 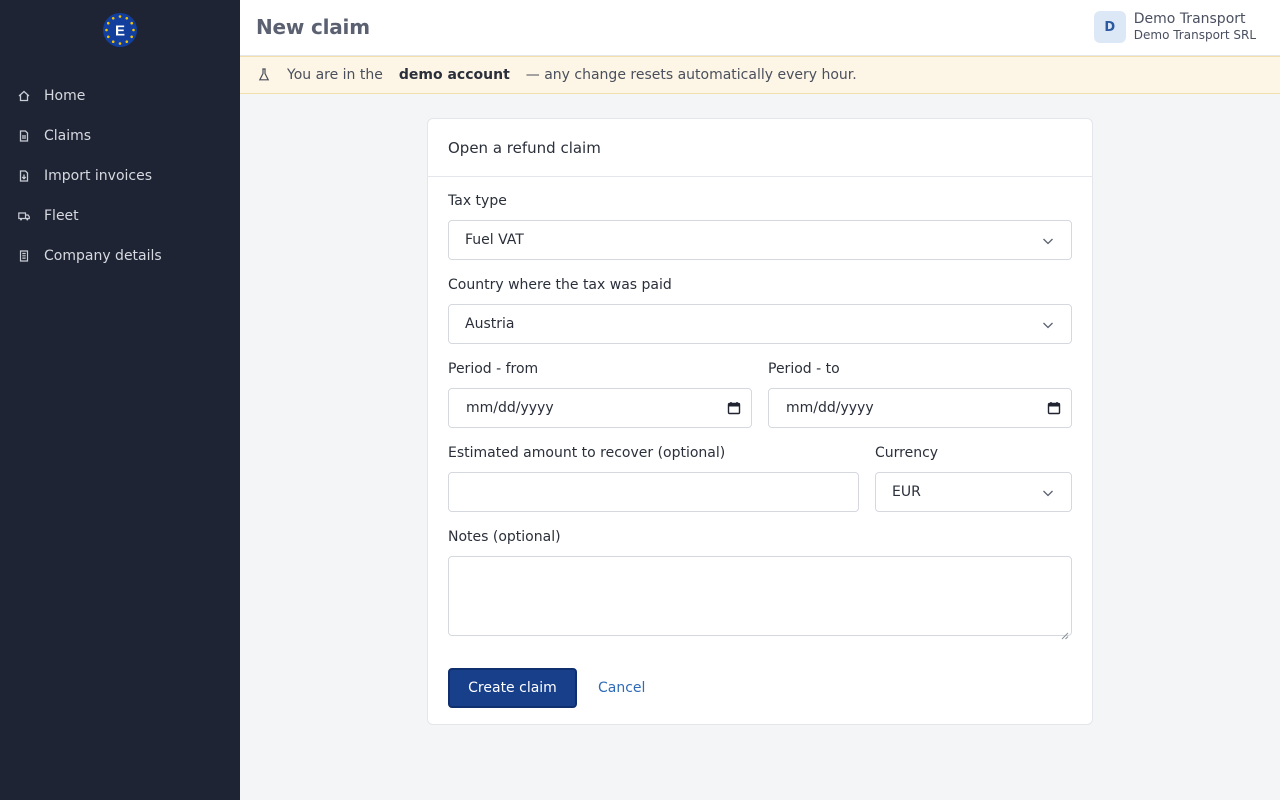 What do you see at coordinates (973, 492) in the screenshot?
I see `currency-select: EUR` at bounding box center [973, 492].